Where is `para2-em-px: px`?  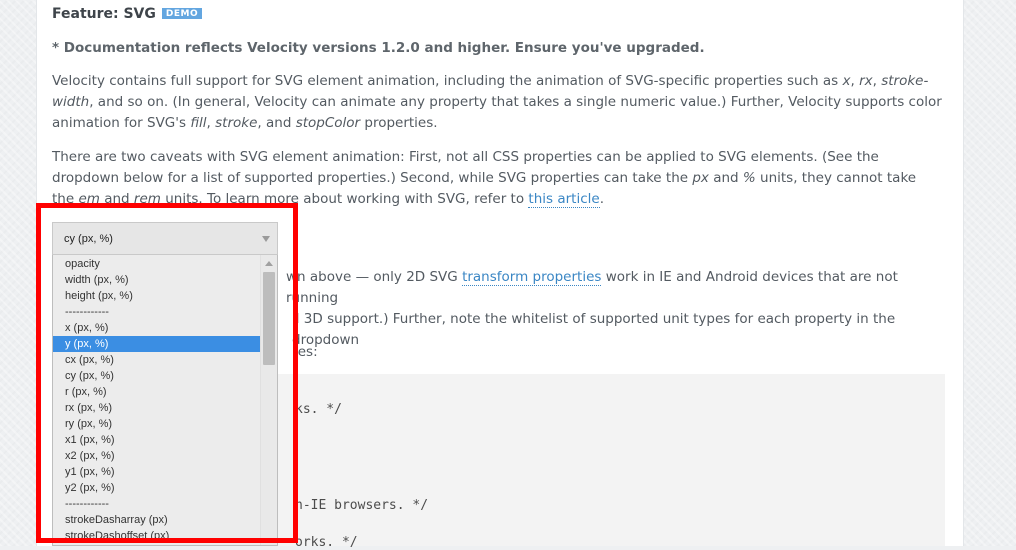 para2-em-px: px is located at coordinates (700, 178).